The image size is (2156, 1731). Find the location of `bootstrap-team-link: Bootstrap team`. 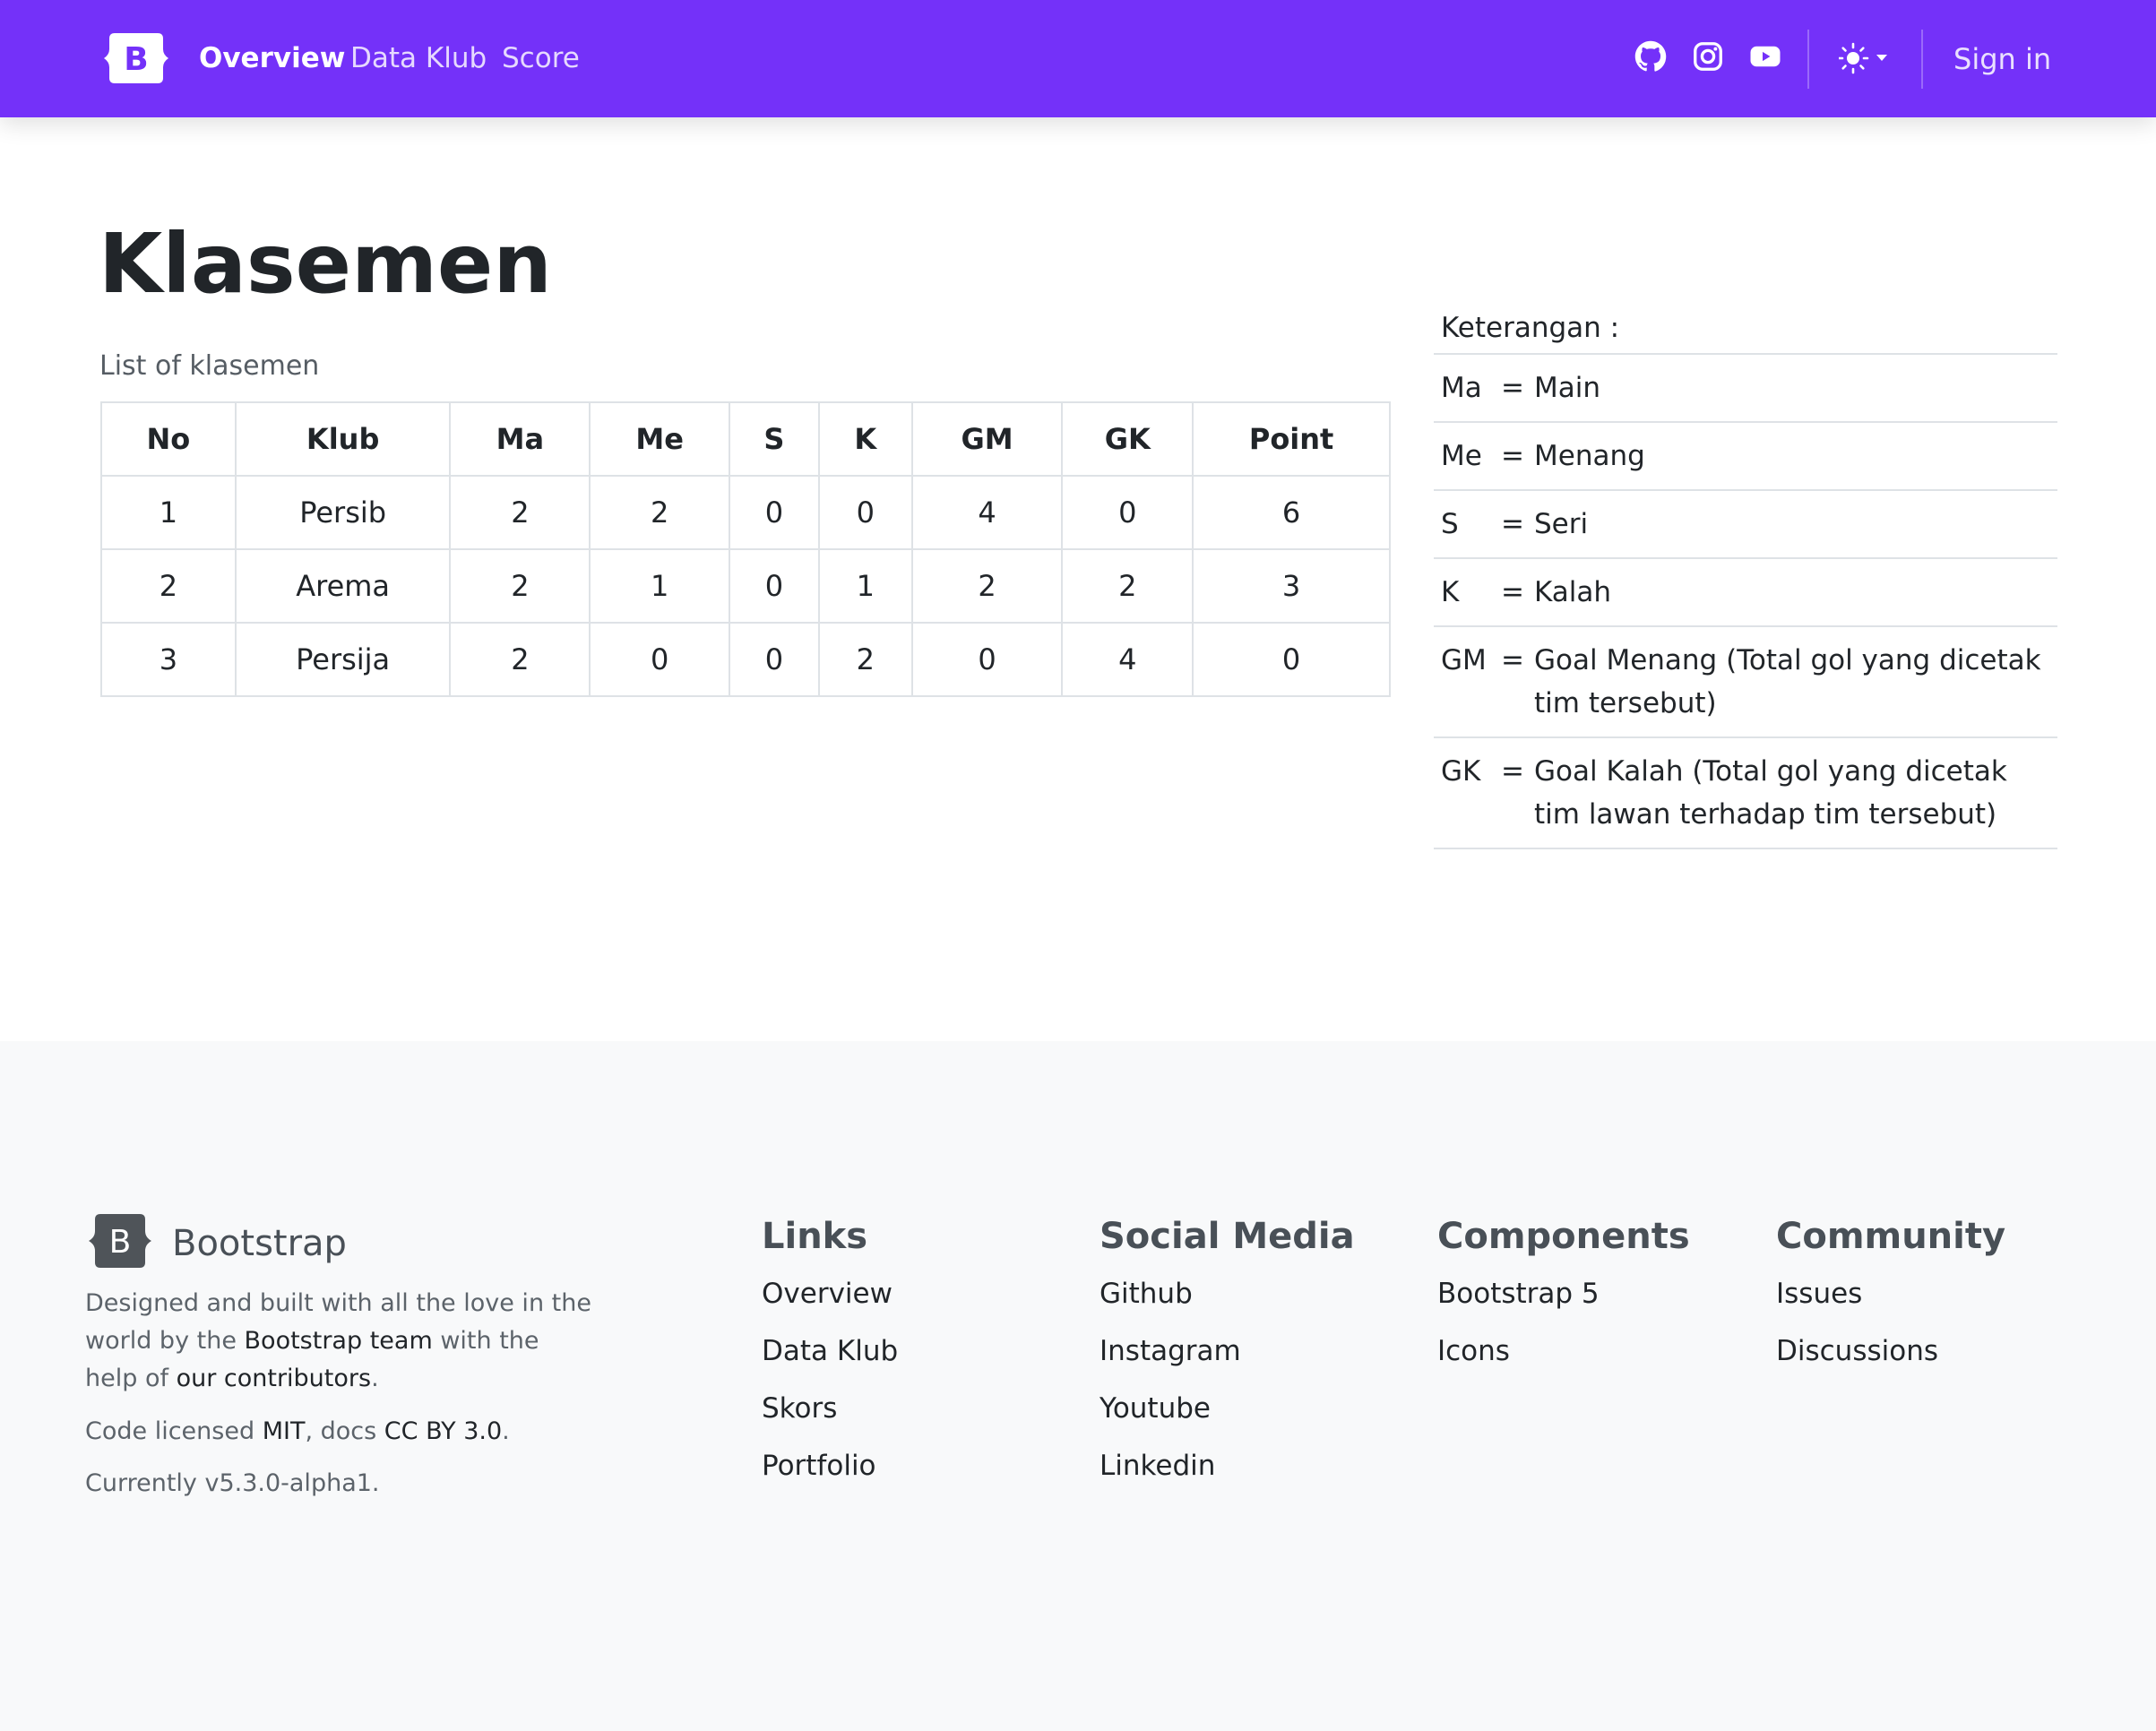

bootstrap-team-link: Bootstrap team is located at coordinates (339, 1341).